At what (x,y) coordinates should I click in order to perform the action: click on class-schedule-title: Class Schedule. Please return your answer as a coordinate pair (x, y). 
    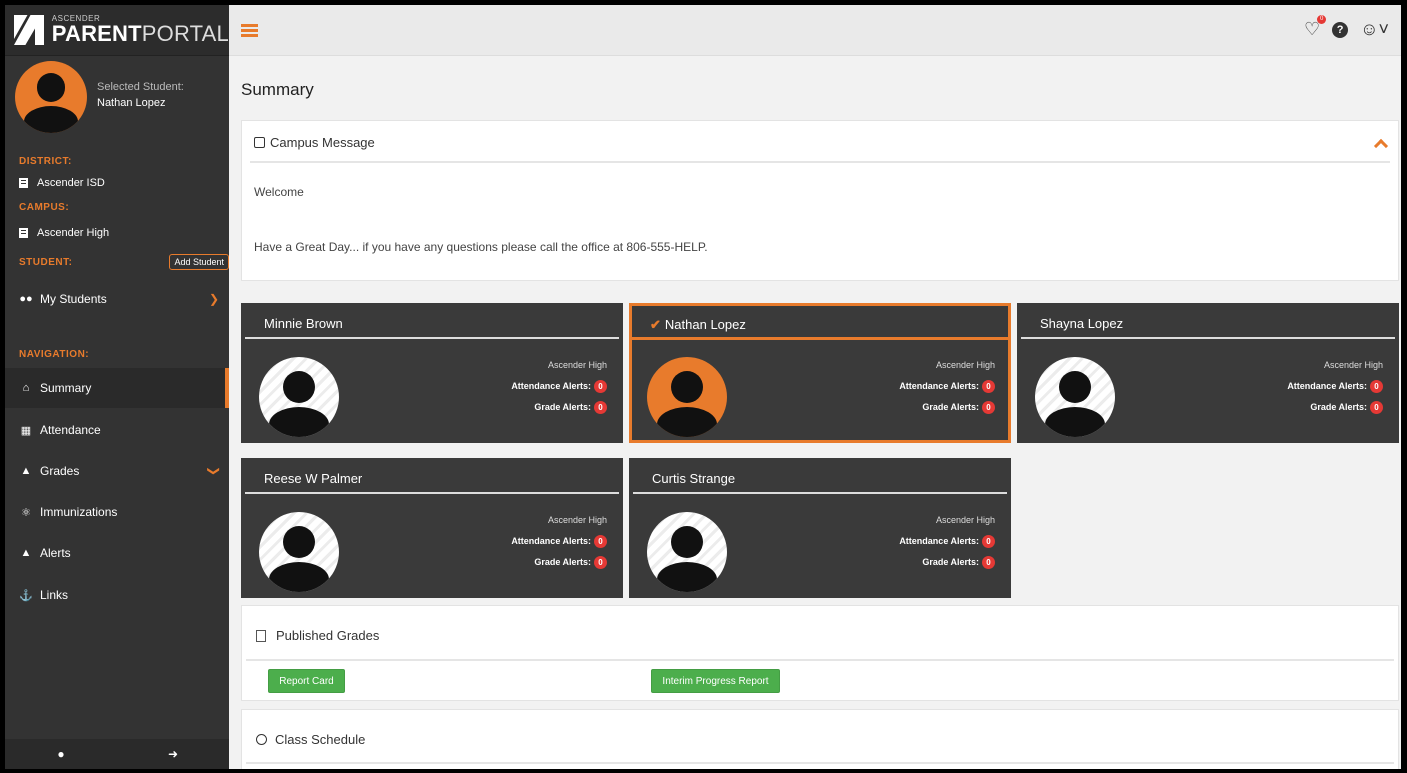
    Looking at the image, I should click on (320, 739).